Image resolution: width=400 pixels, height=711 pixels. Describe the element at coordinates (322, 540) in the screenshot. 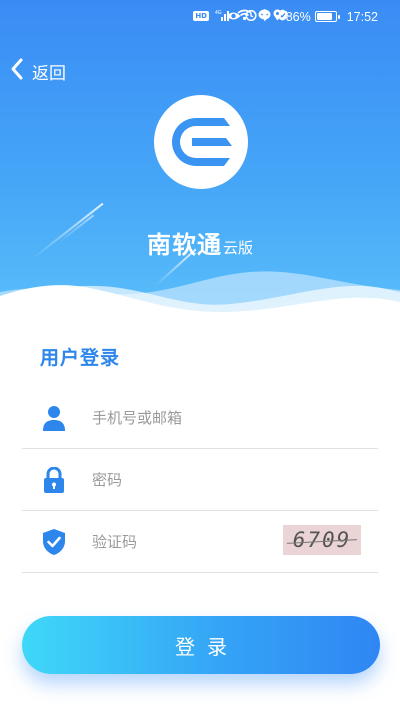

I see `captcha-image: 6709` at that location.